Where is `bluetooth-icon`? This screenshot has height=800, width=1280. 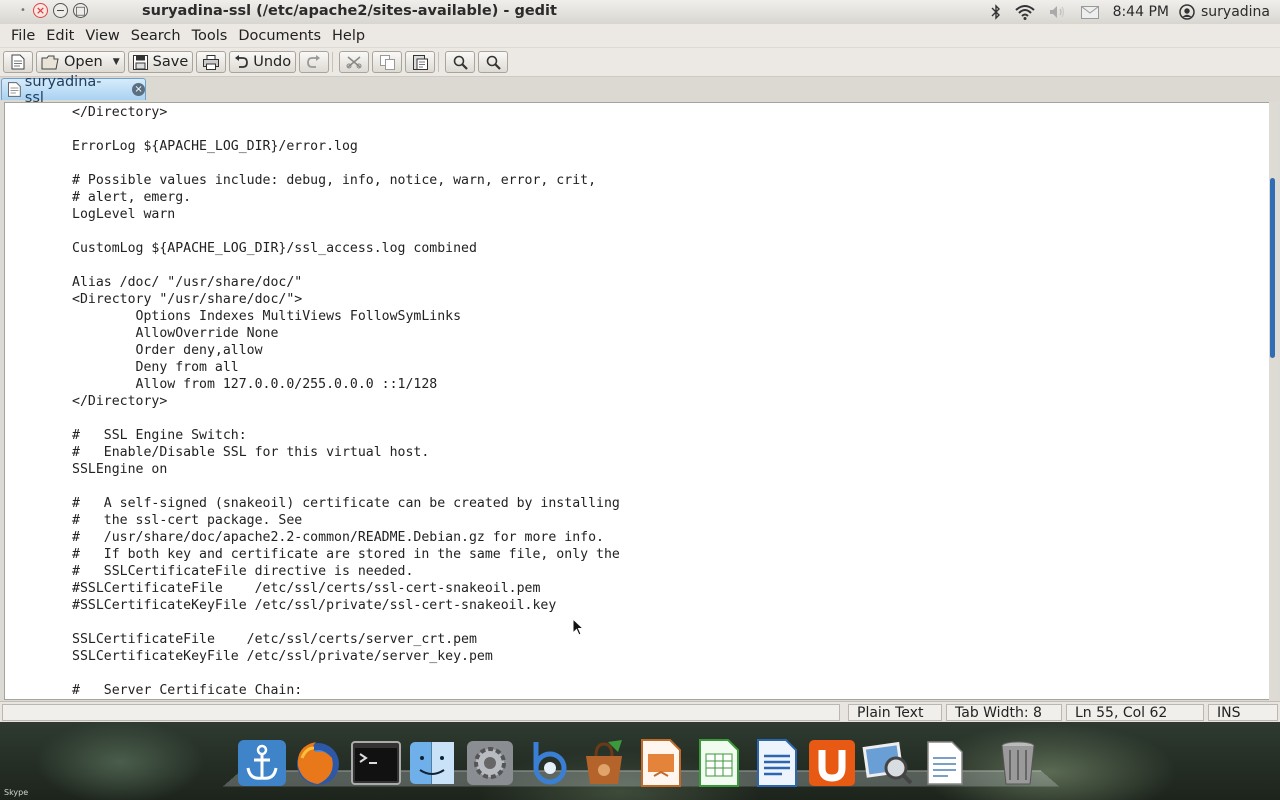 bluetooth-icon is located at coordinates (996, 12).